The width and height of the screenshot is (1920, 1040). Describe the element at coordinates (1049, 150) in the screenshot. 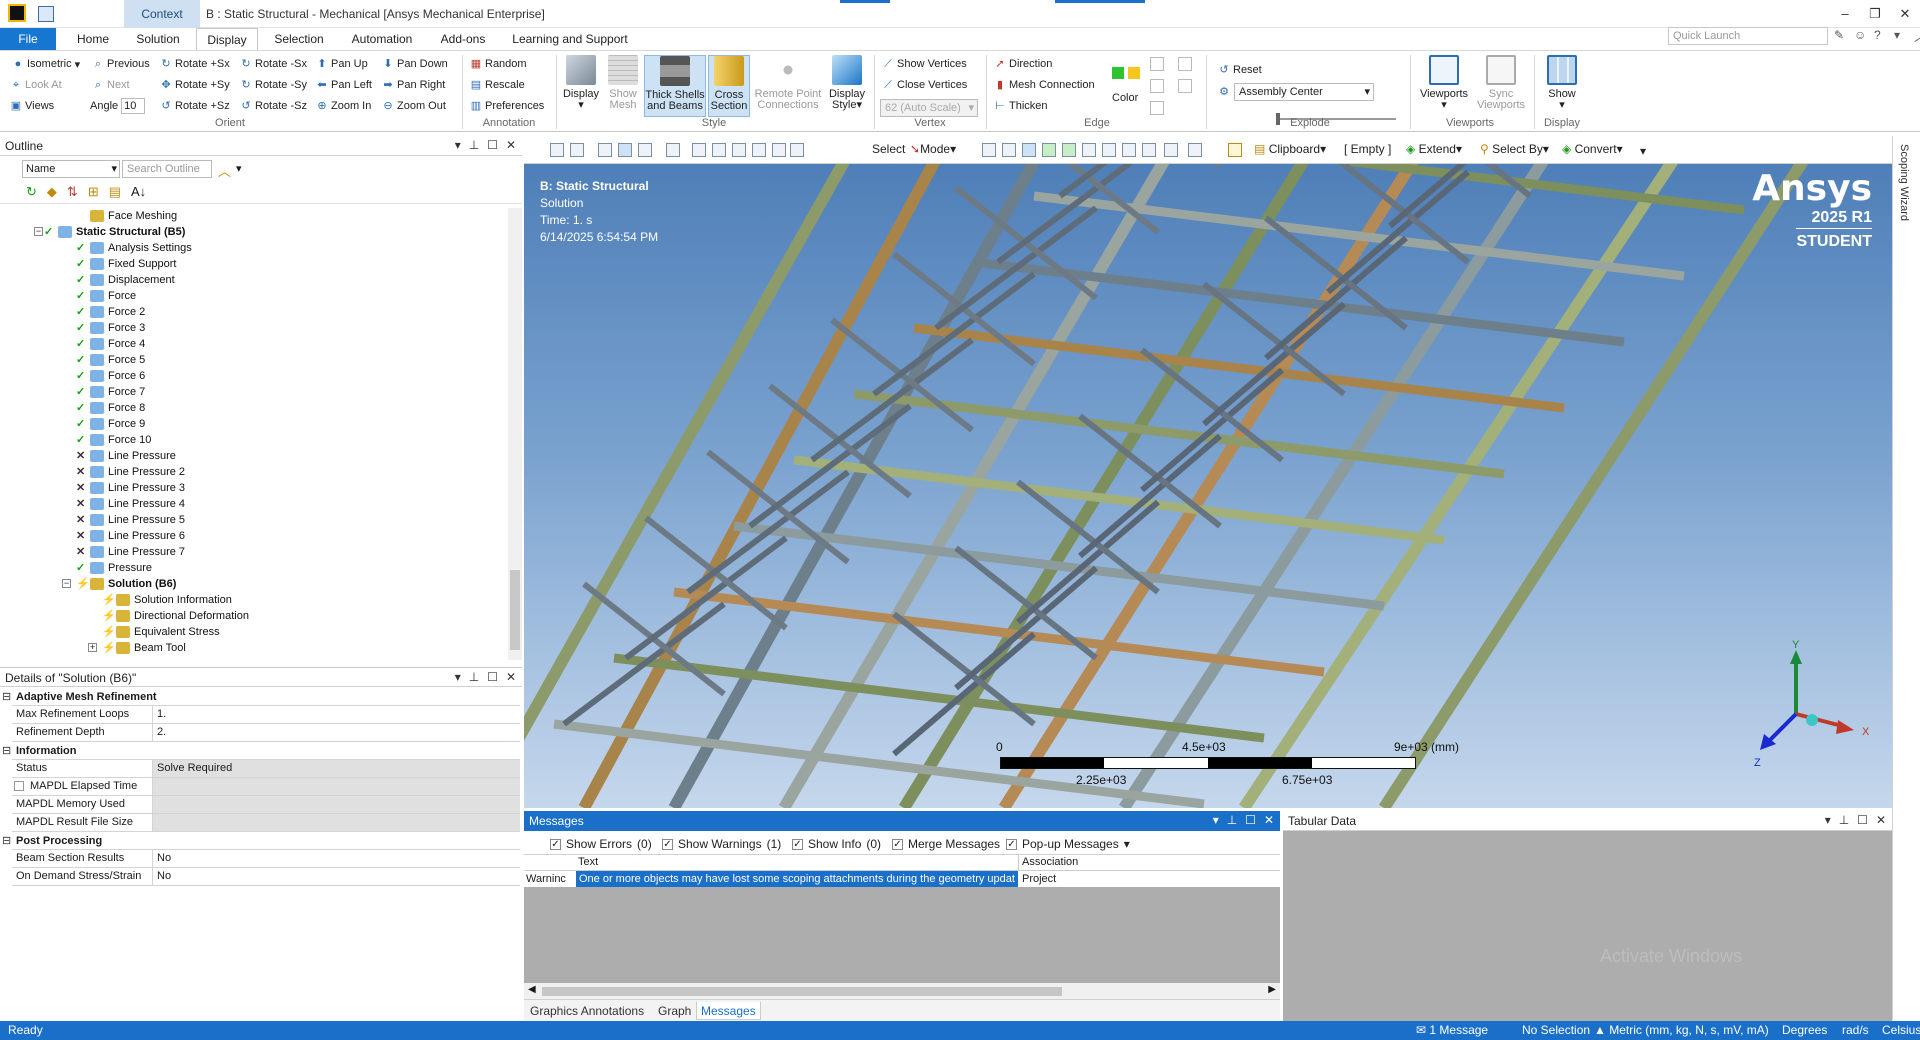

I see `select-body-icon` at that location.